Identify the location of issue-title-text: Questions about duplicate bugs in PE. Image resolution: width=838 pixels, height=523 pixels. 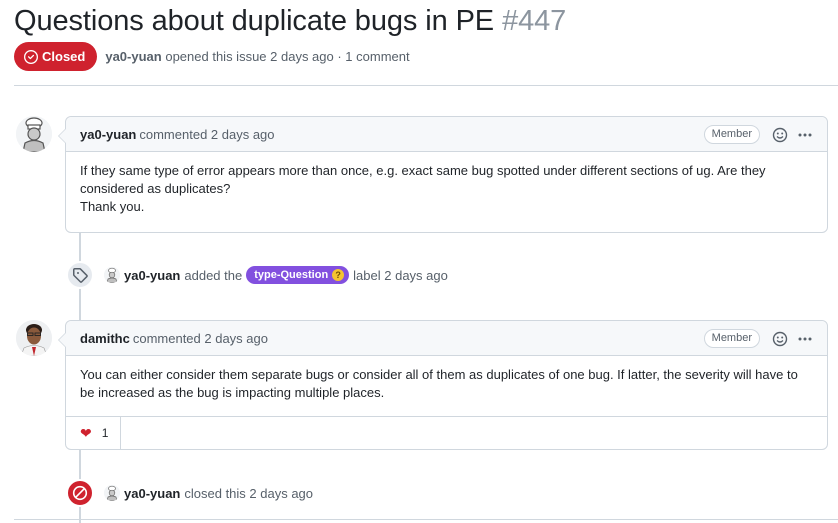
(254, 21).